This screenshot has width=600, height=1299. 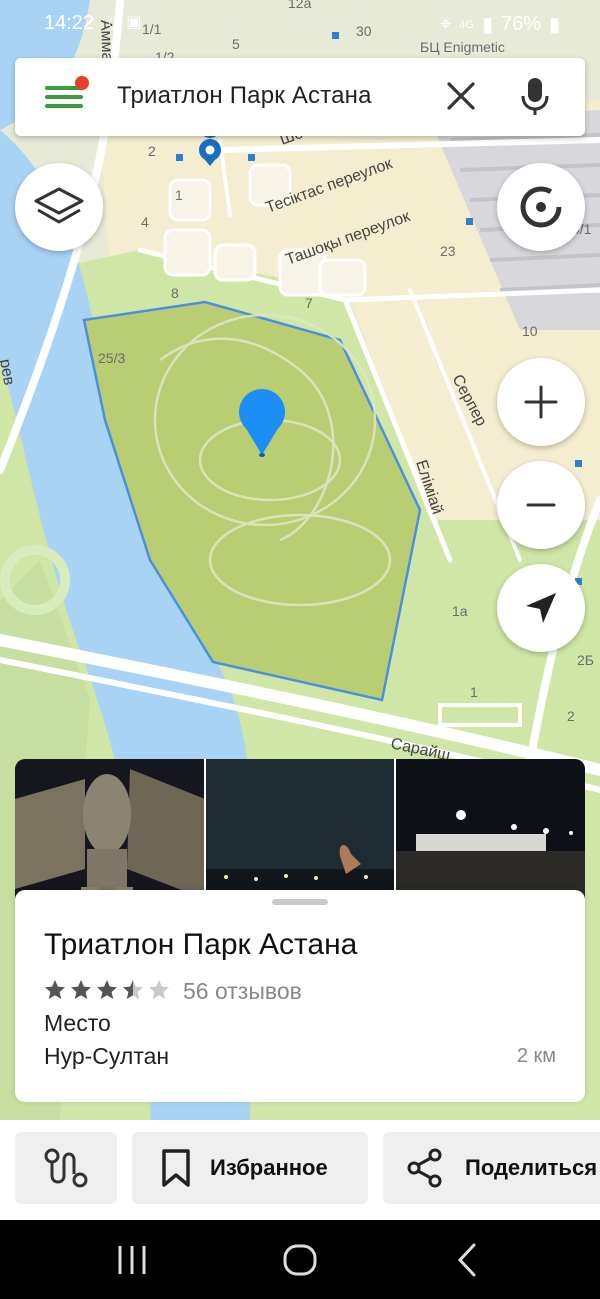 What do you see at coordinates (487, 25) in the screenshot?
I see `signal-icon: ▮` at bounding box center [487, 25].